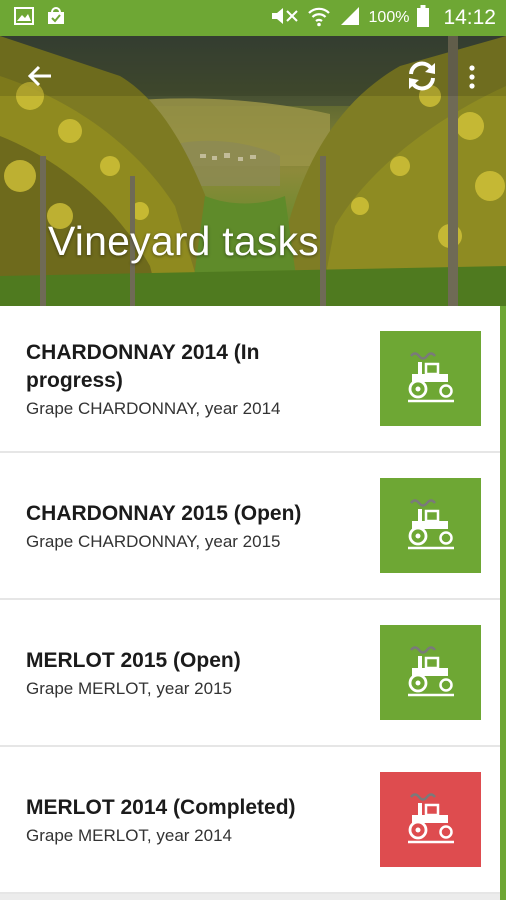 The height and width of the screenshot is (900, 506). Describe the element at coordinates (423, 18) in the screenshot. I see `battery-icon` at that location.